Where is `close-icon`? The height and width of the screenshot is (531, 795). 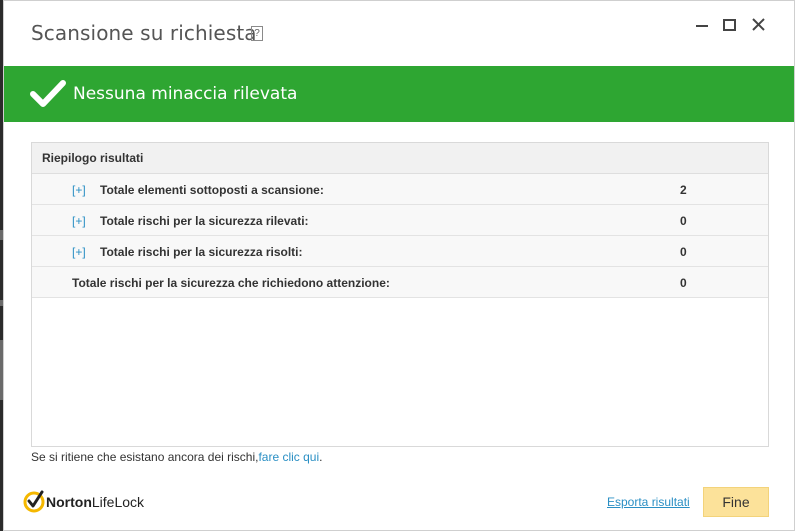 close-icon is located at coordinates (758, 24).